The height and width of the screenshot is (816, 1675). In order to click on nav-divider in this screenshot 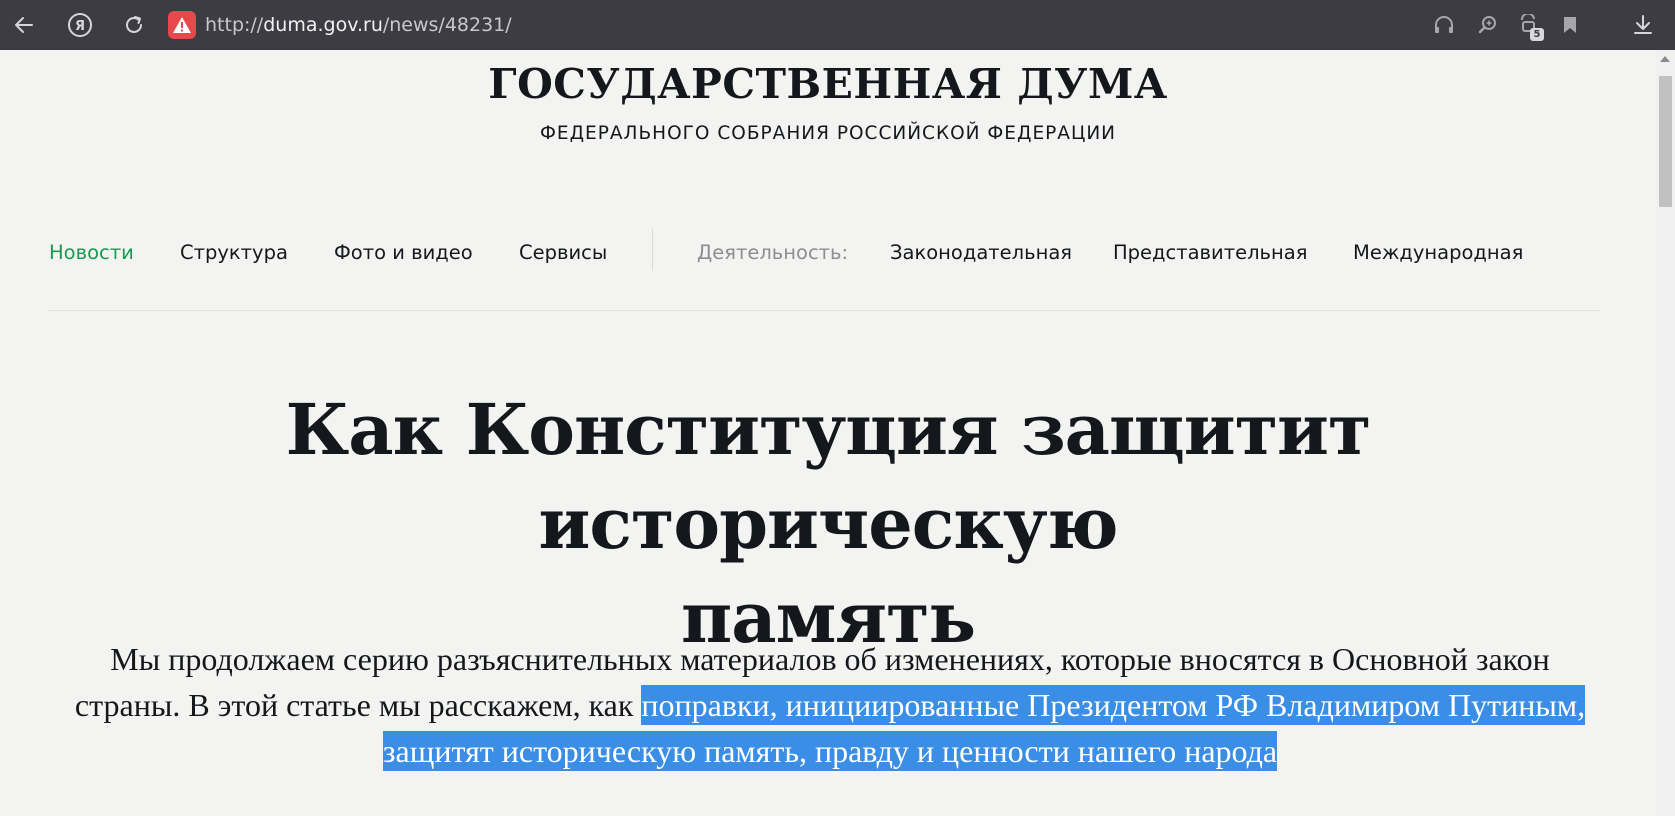, I will do `click(652, 250)`.